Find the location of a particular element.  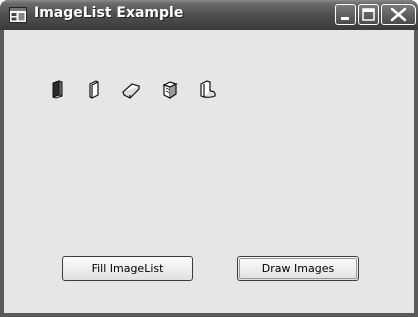

close-button is located at coordinates (398, 14).